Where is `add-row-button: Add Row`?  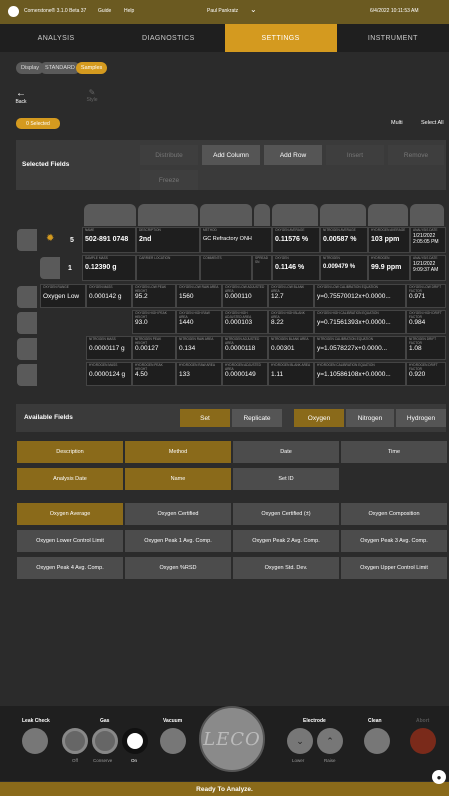
add-row-button: Add Row is located at coordinates (293, 155).